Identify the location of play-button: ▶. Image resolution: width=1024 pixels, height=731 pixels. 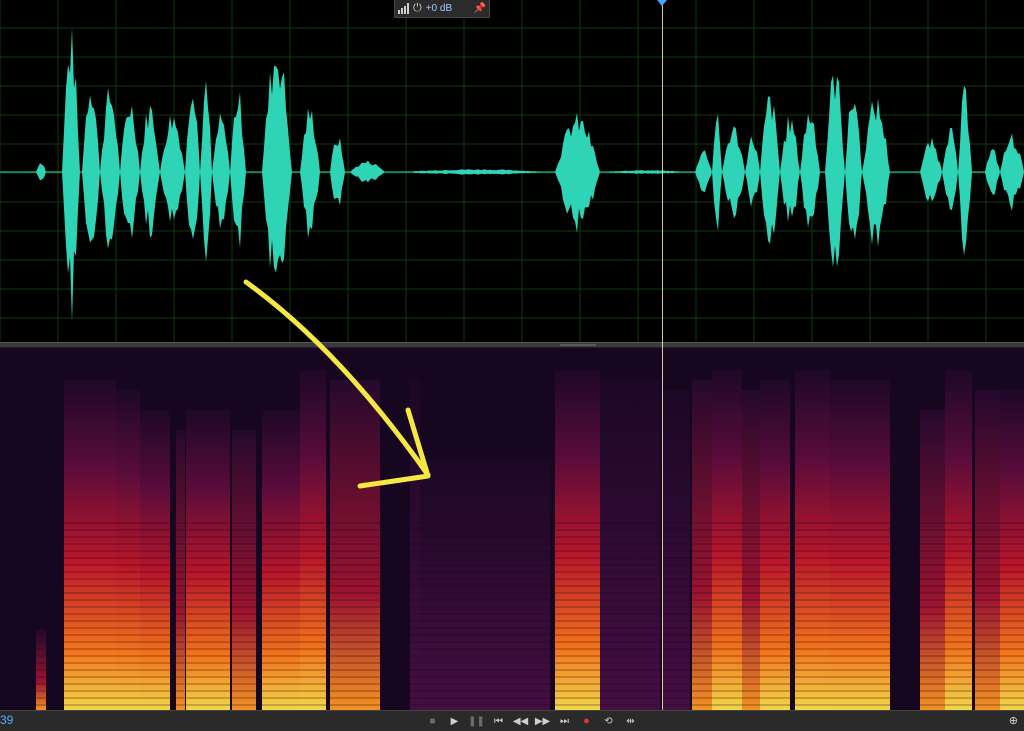
(454, 721).